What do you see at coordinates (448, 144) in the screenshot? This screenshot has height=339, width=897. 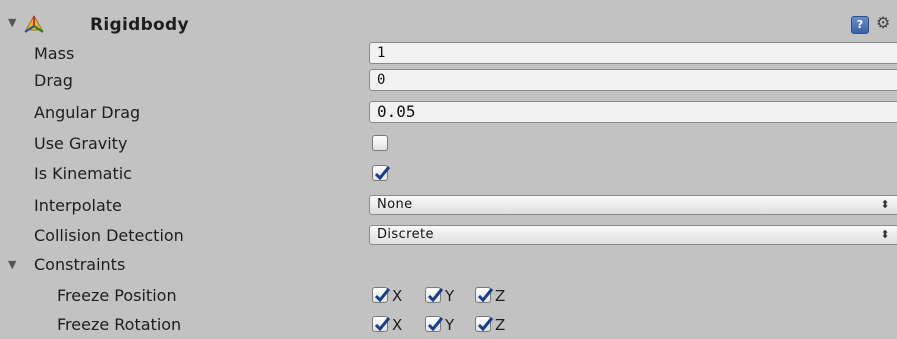 I see `use-gravity-row: Use Gravity` at bounding box center [448, 144].